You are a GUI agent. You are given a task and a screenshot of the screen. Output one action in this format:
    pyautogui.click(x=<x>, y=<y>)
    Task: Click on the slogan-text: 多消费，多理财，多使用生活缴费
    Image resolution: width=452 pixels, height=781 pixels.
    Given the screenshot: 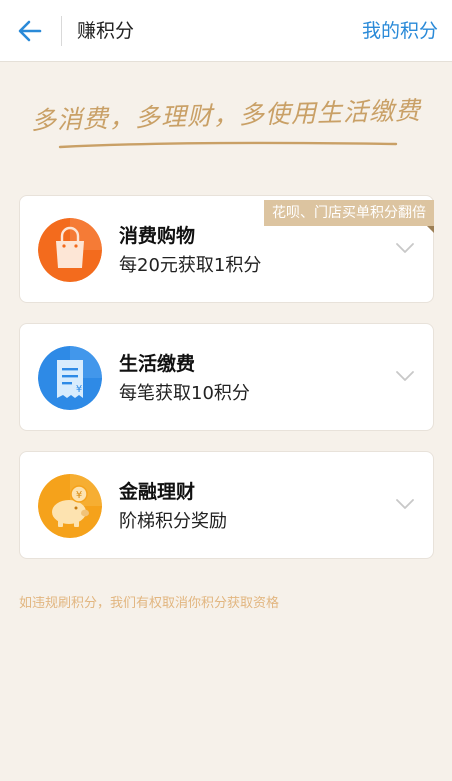 What is the action you would take?
    pyautogui.click(x=226, y=115)
    